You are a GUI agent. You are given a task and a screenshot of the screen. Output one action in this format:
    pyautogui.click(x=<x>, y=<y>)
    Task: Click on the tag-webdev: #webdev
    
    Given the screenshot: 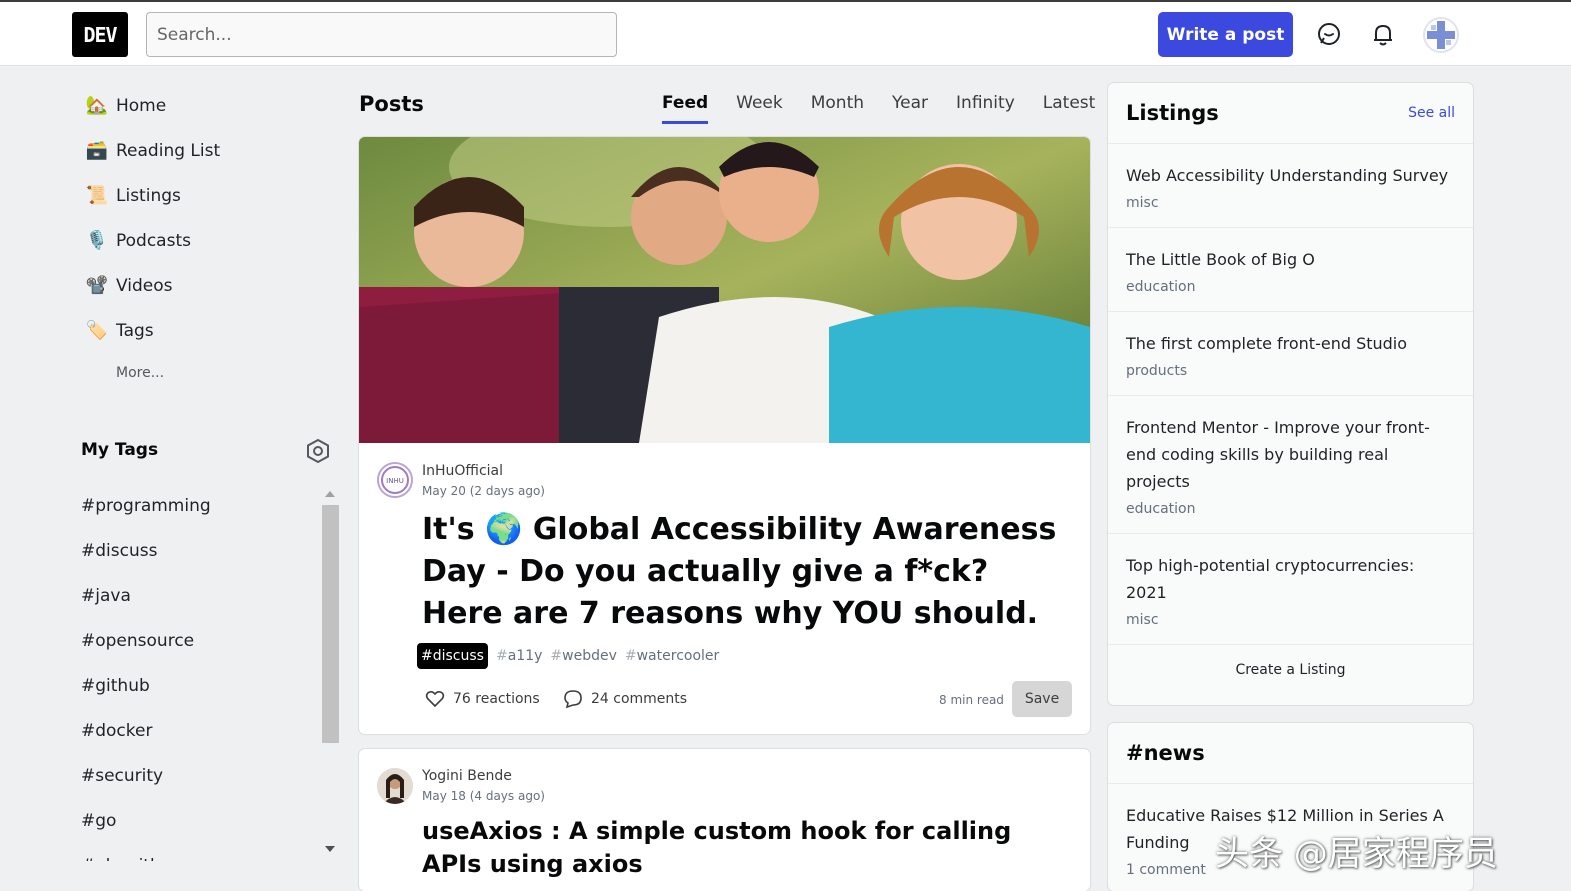 What is the action you would take?
    pyautogui.click(x=583, y=656)
    